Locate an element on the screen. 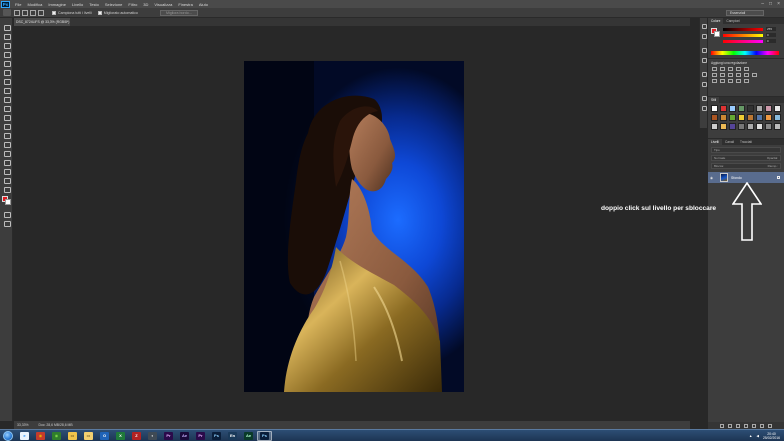 The height and width of the screenshot is (441, 784). gradient-map-icon is located at coordinates (738, 81).